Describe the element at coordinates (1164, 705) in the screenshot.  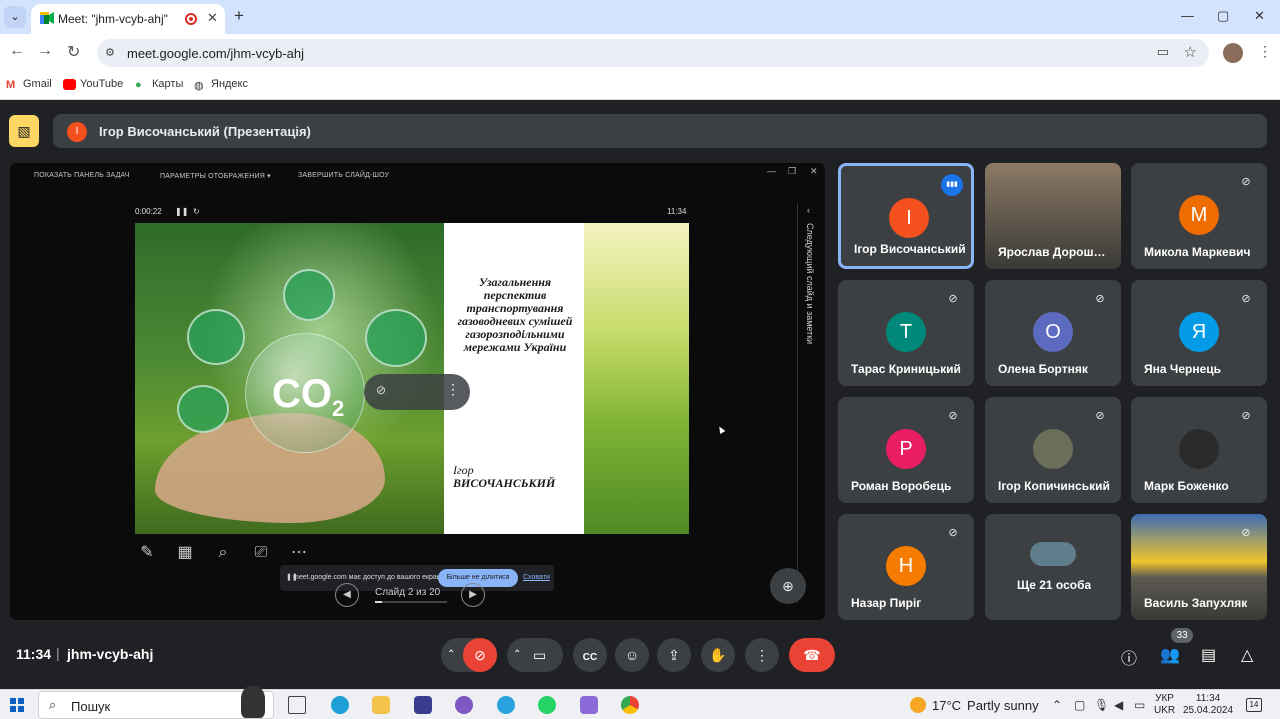
I see `input-language: УКР UKR` at that location.